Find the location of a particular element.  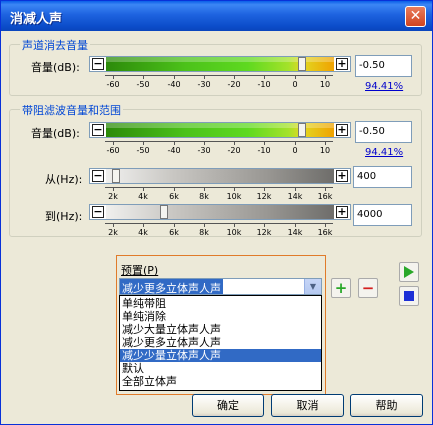

bandstop-group-title: 带阻滤波音量和范围 is located at coordinates (71, 110).